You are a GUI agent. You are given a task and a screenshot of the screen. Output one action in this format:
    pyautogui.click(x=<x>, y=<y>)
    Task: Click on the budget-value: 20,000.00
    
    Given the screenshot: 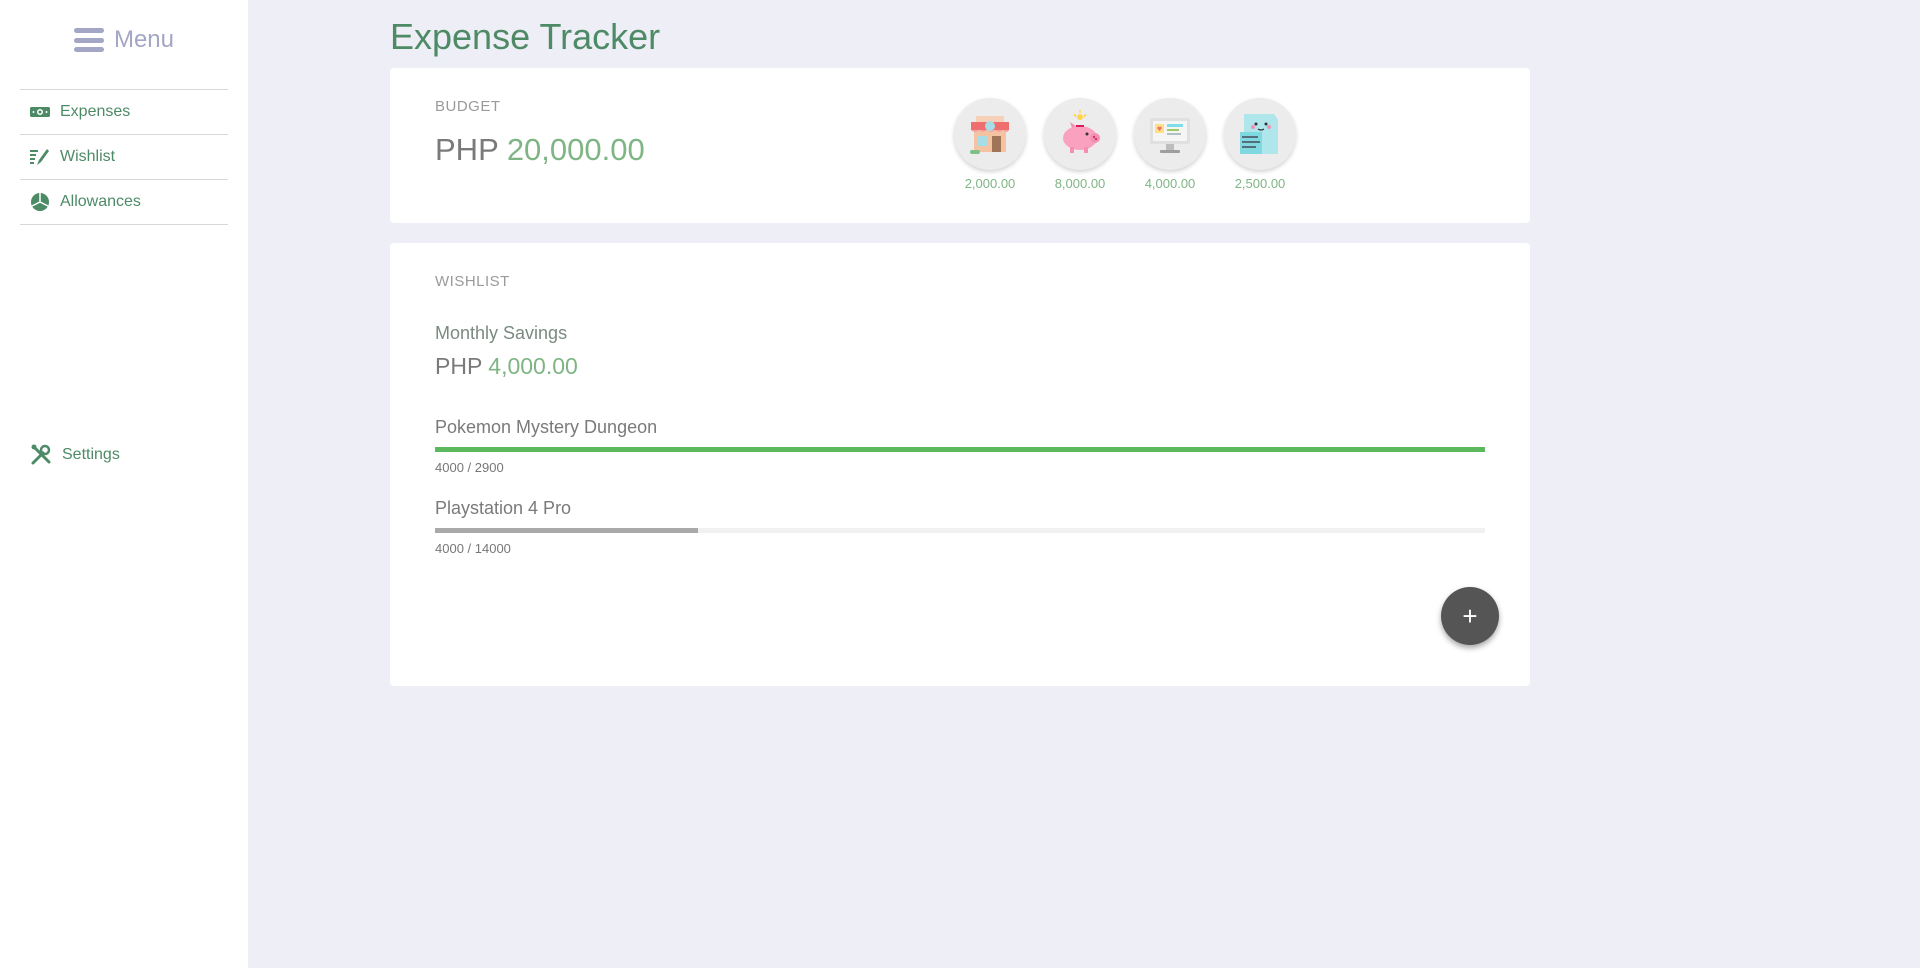 What is the action you would take?
    pyautogui.click(x=575, y=149)
    